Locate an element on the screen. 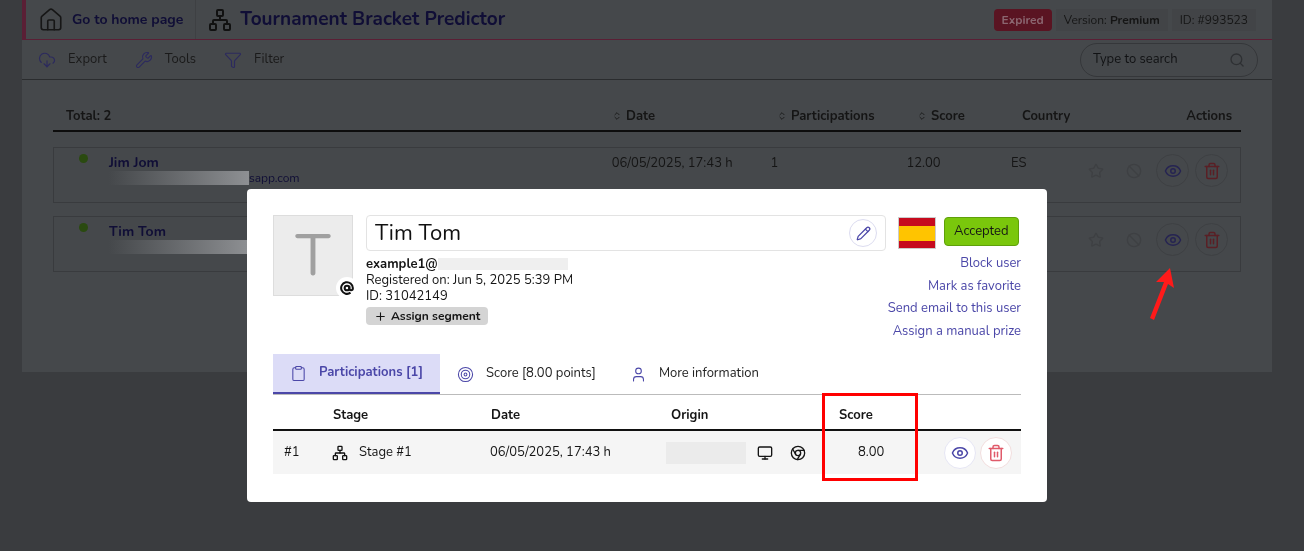 The width and height of the screenshot is (1304, 551). page-title: Tournament Bracket Predictor is located at coordinates (373, 19).